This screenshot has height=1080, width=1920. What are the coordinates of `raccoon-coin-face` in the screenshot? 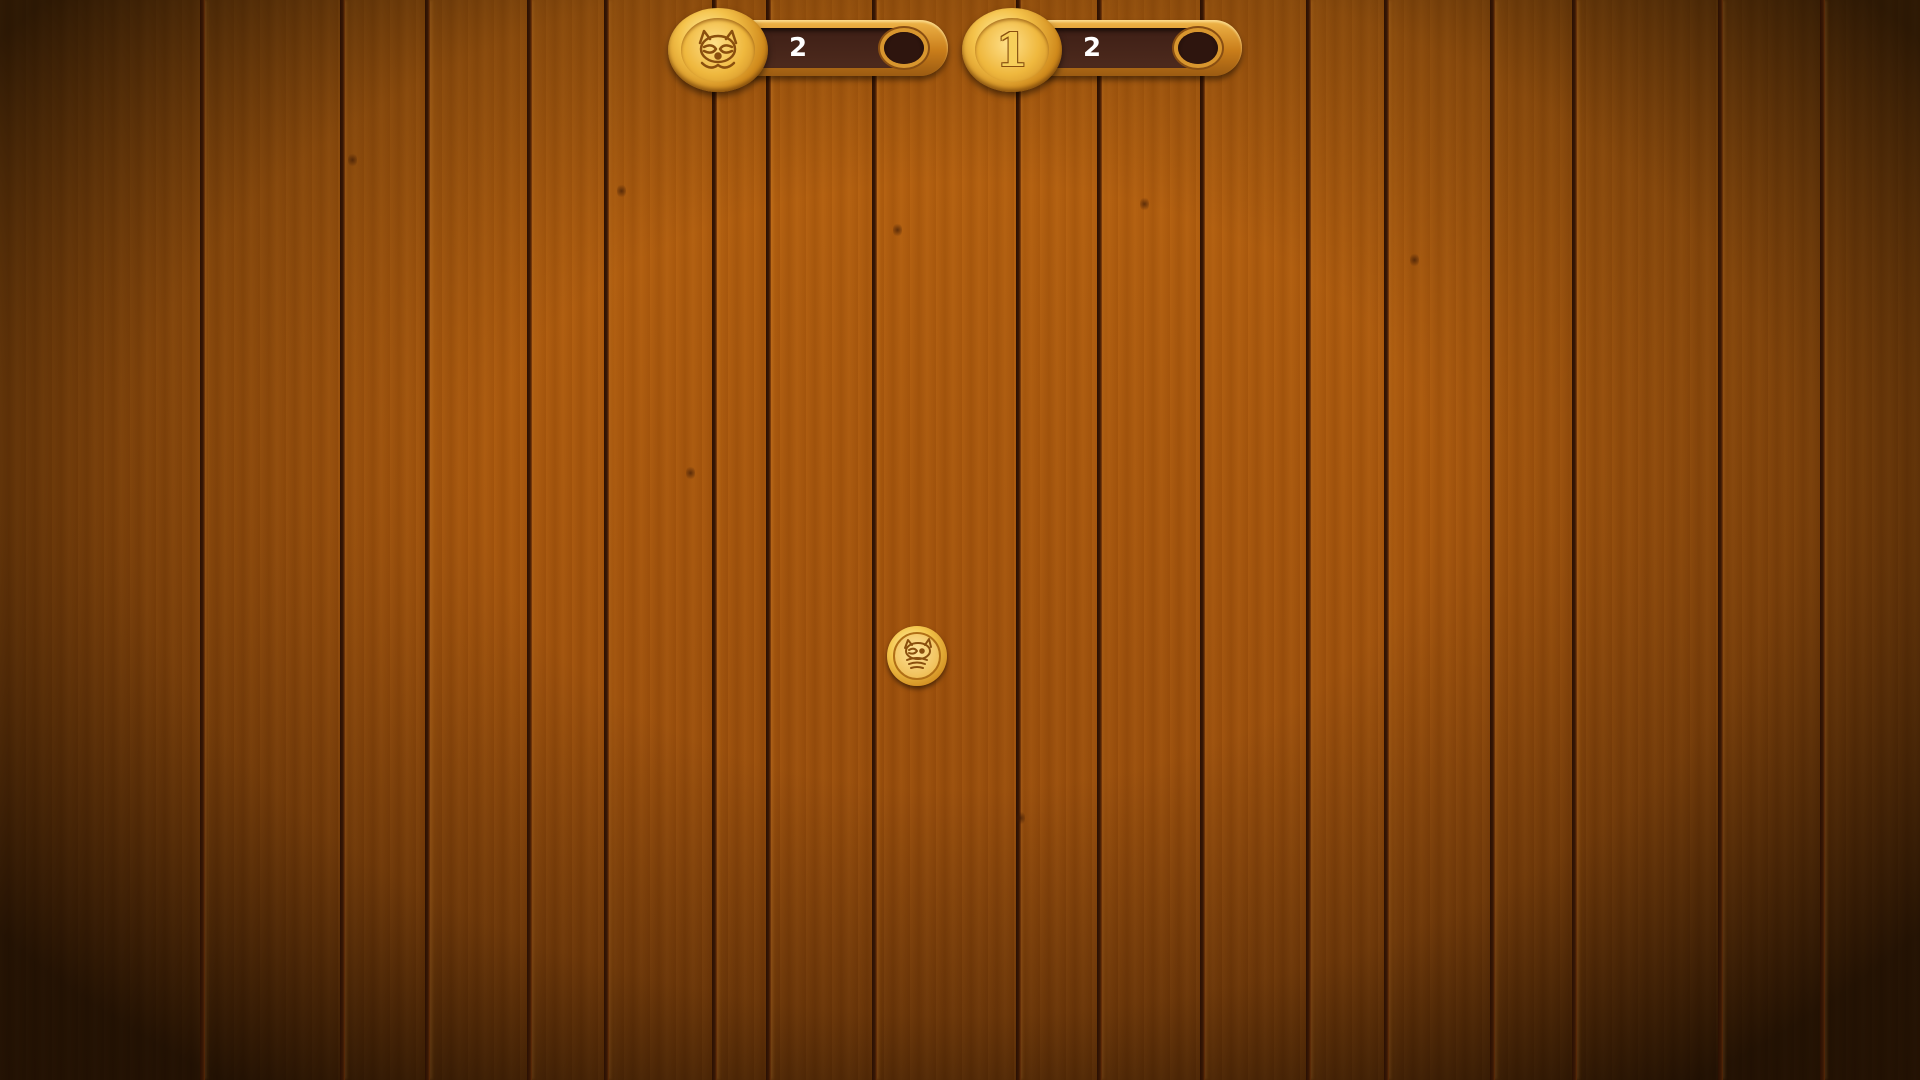 It's located at (718, 50).